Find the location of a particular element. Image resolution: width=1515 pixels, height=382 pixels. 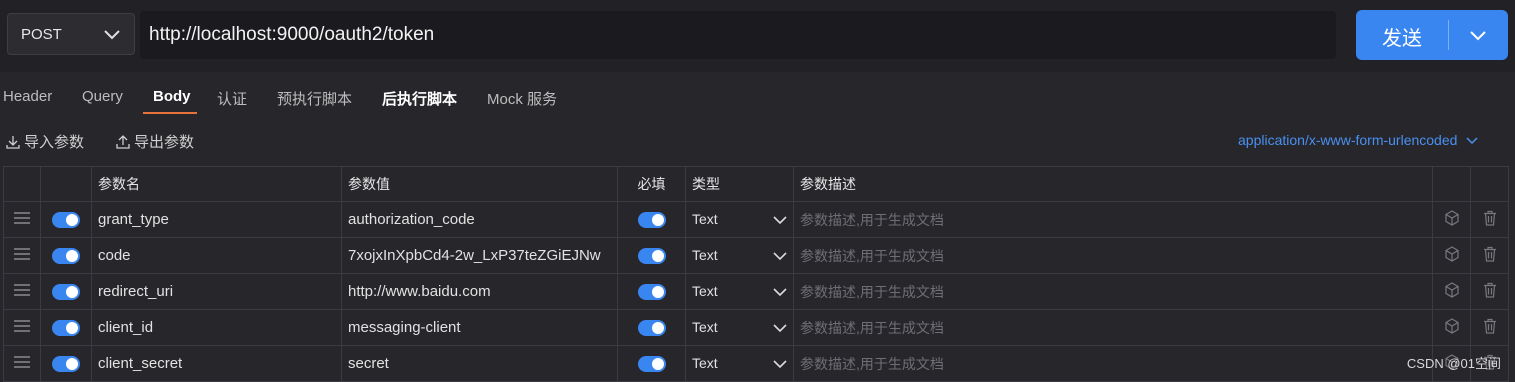

content-type-select: application/x-www-form-urlencoded is located at coordinates (1358, 140).